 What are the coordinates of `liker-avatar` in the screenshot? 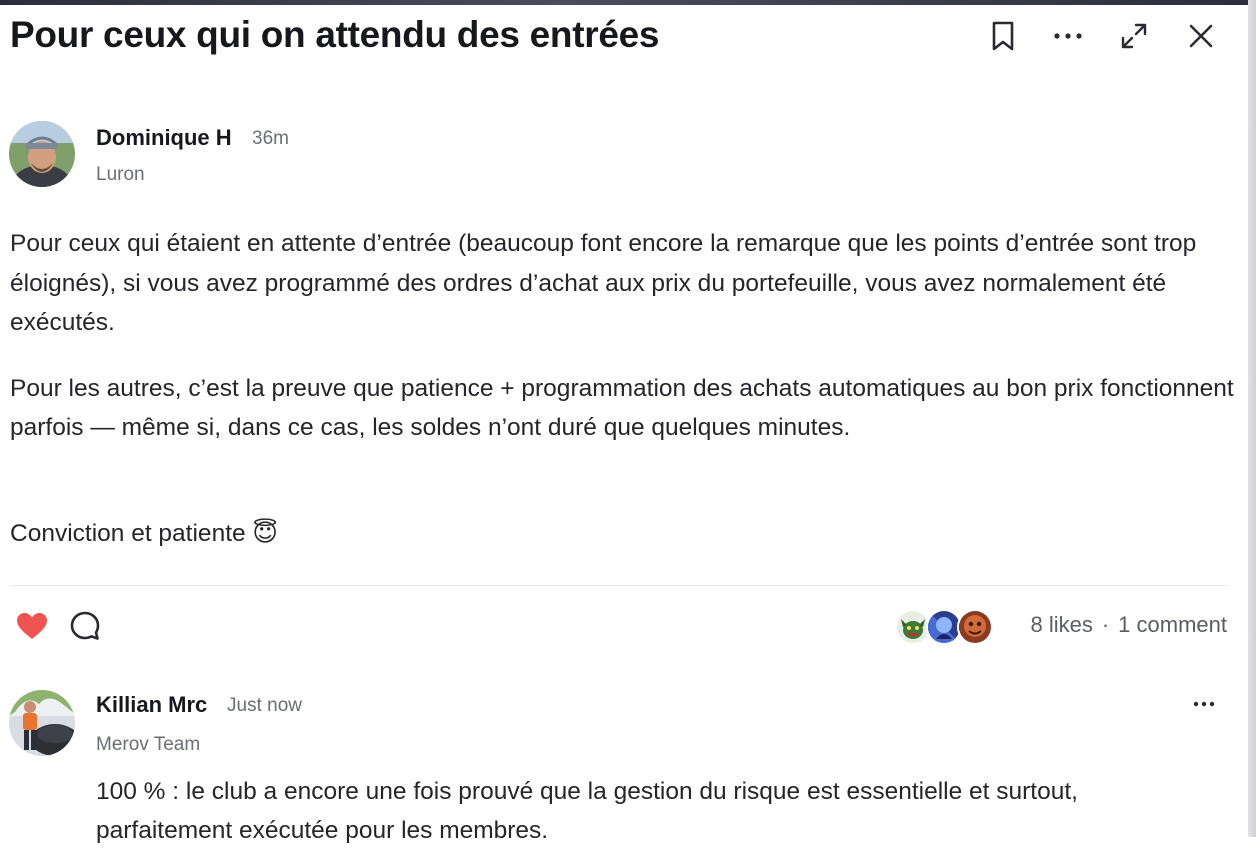 It's located at (975, 627).